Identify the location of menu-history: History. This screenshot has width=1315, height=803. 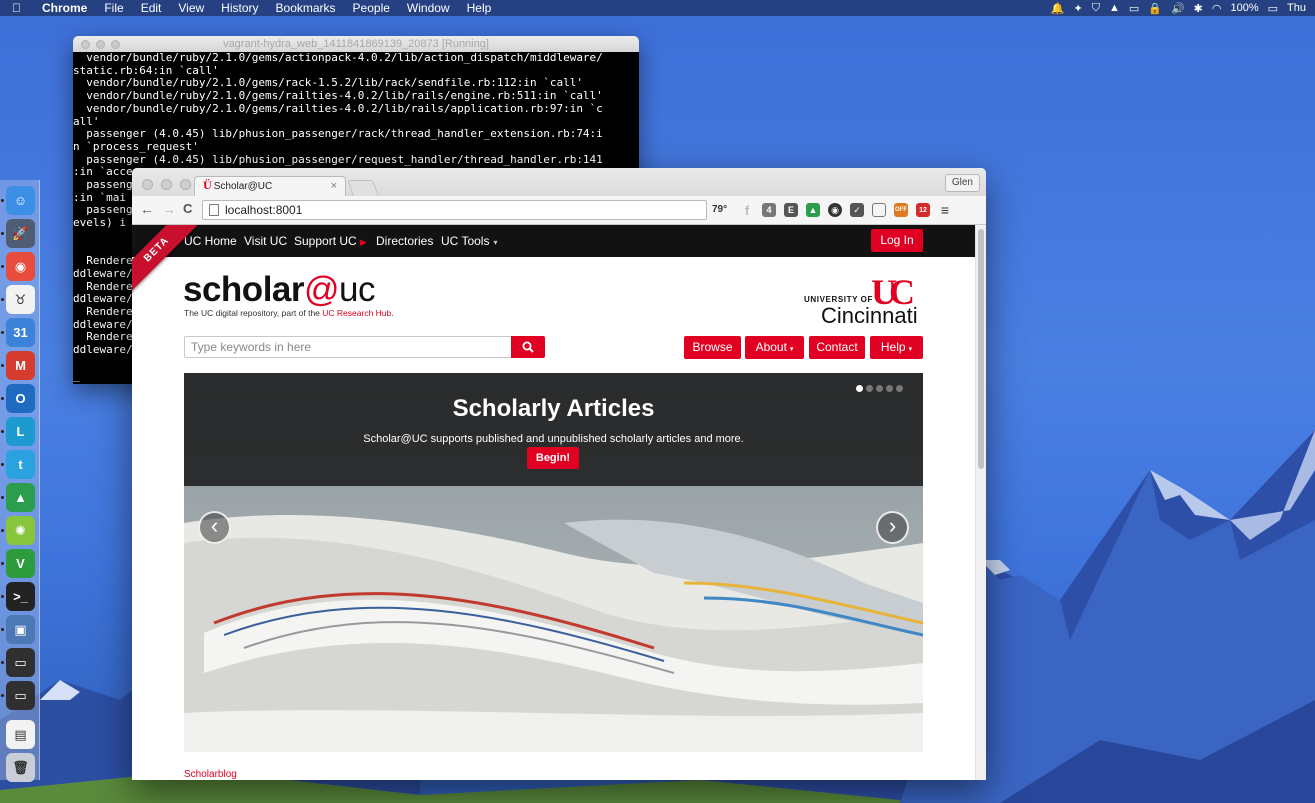
(239, 8).